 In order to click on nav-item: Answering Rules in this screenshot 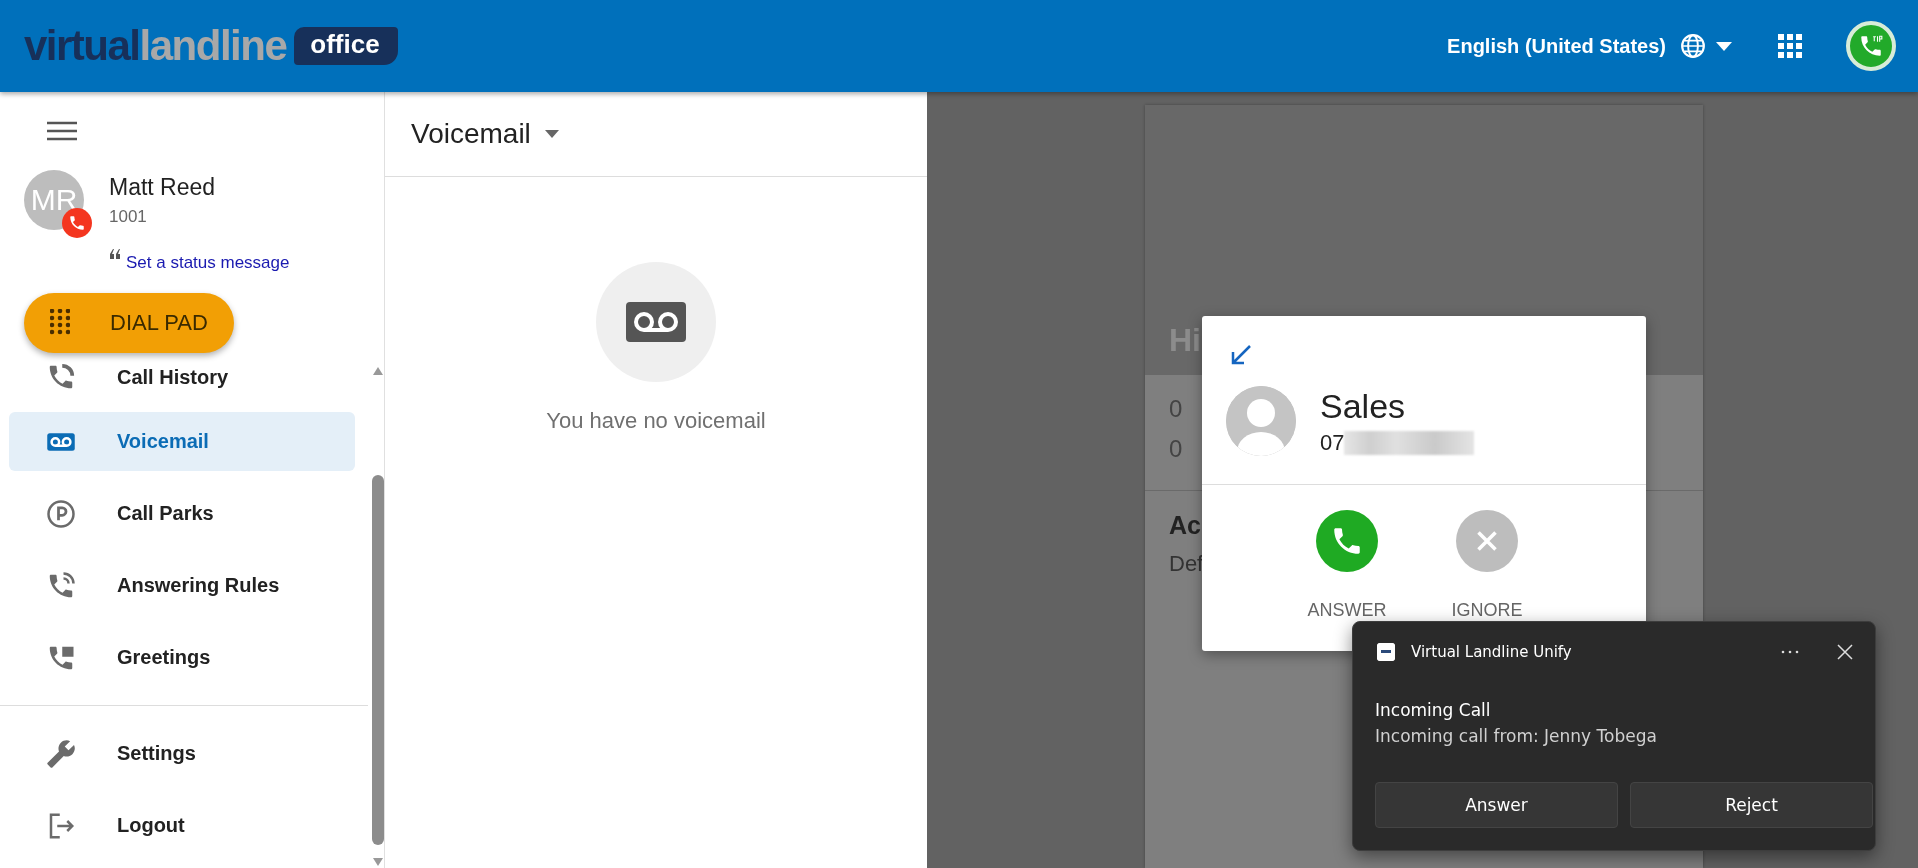, I will do `click(182, 585)`.